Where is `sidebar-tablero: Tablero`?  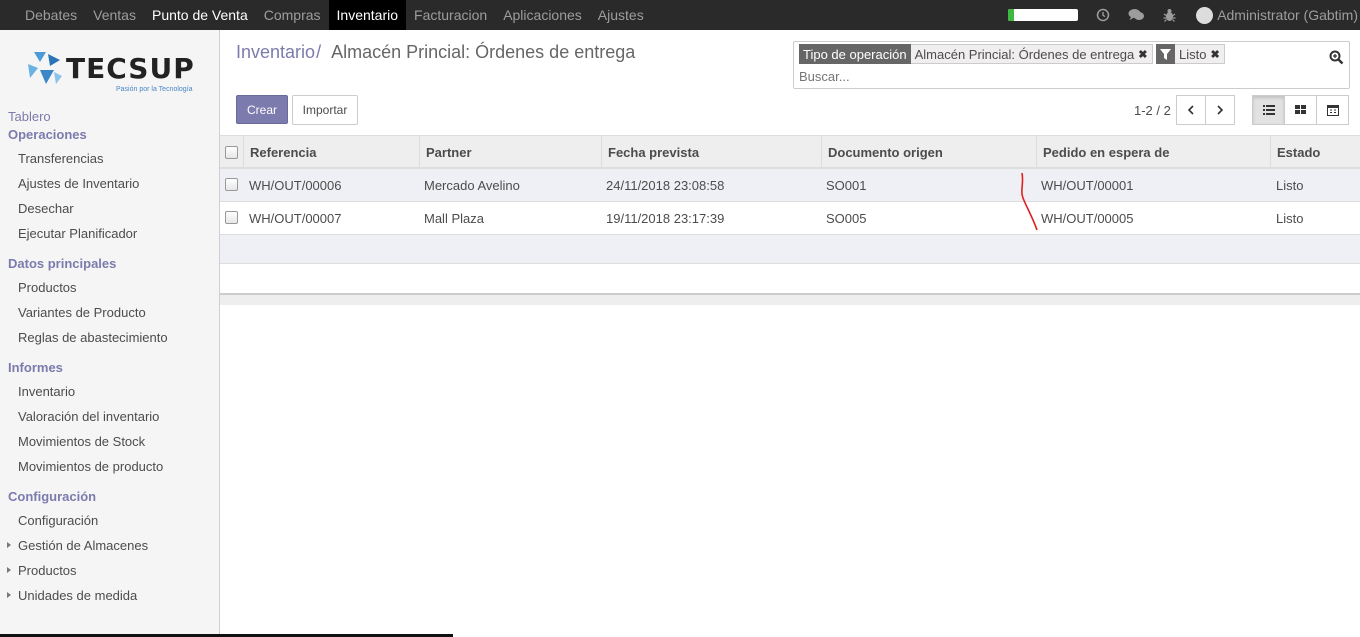 sidebar-tablero: Tablero is located at coordinates (29, 116).